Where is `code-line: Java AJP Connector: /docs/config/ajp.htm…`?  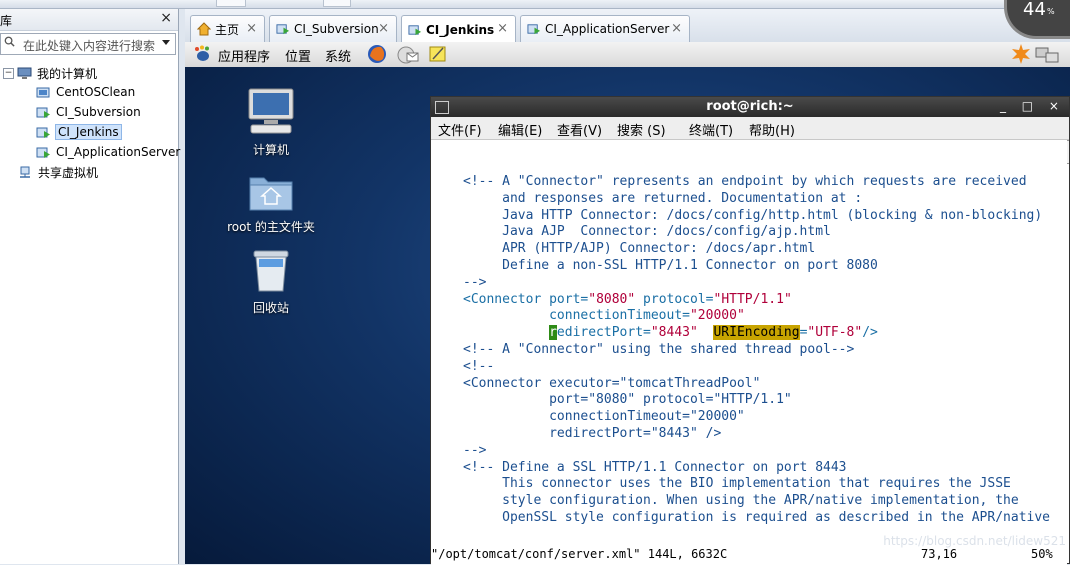 code-line: Java AJP Connector: /docs/config/ajp.htm… is located at coordinates (647, 232).